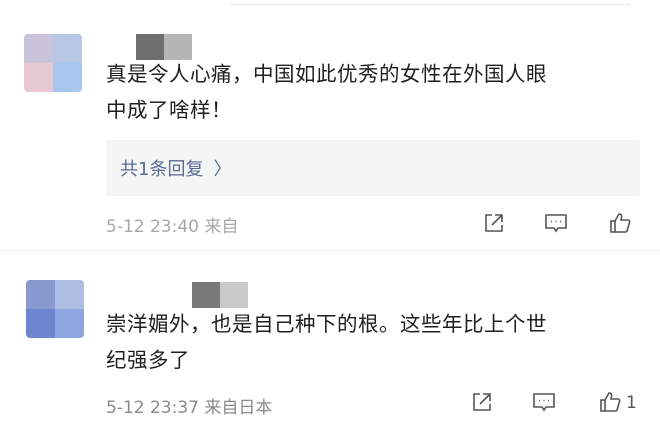  Describe the element at coordinates (148, 360) in the screenshot. I see `comment-text-line: 纪强多了` at that location.